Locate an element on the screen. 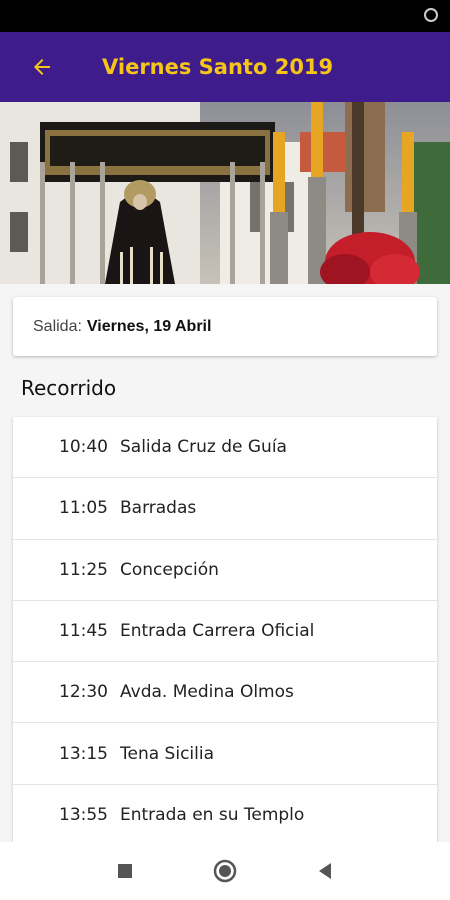 This screenshot has width=450, height=900. system-nav-bar is located at coordinates (225, 871).